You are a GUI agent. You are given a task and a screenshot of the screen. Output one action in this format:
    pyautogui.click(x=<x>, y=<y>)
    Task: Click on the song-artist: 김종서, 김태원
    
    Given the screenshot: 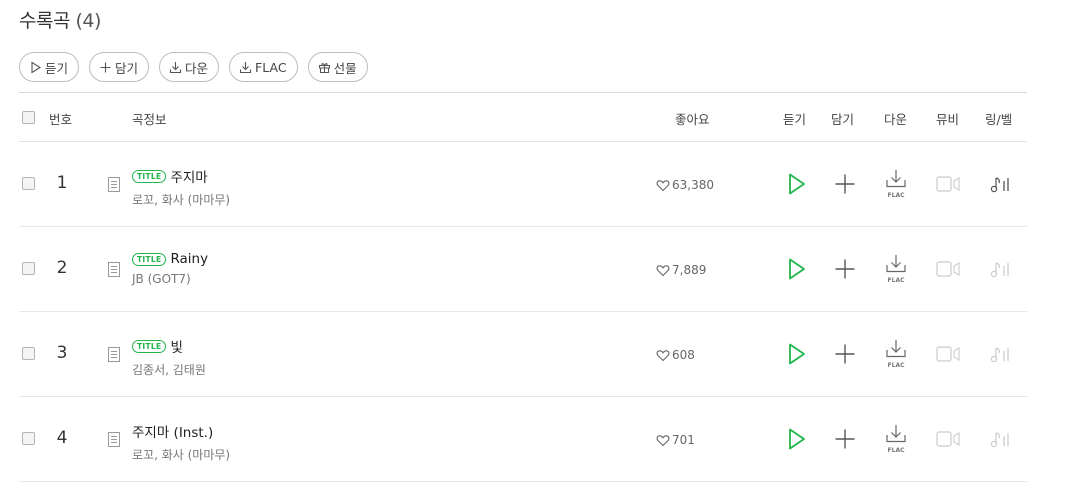 What is the action you would take?
    pyautogui.click(x=169, y=369)
    